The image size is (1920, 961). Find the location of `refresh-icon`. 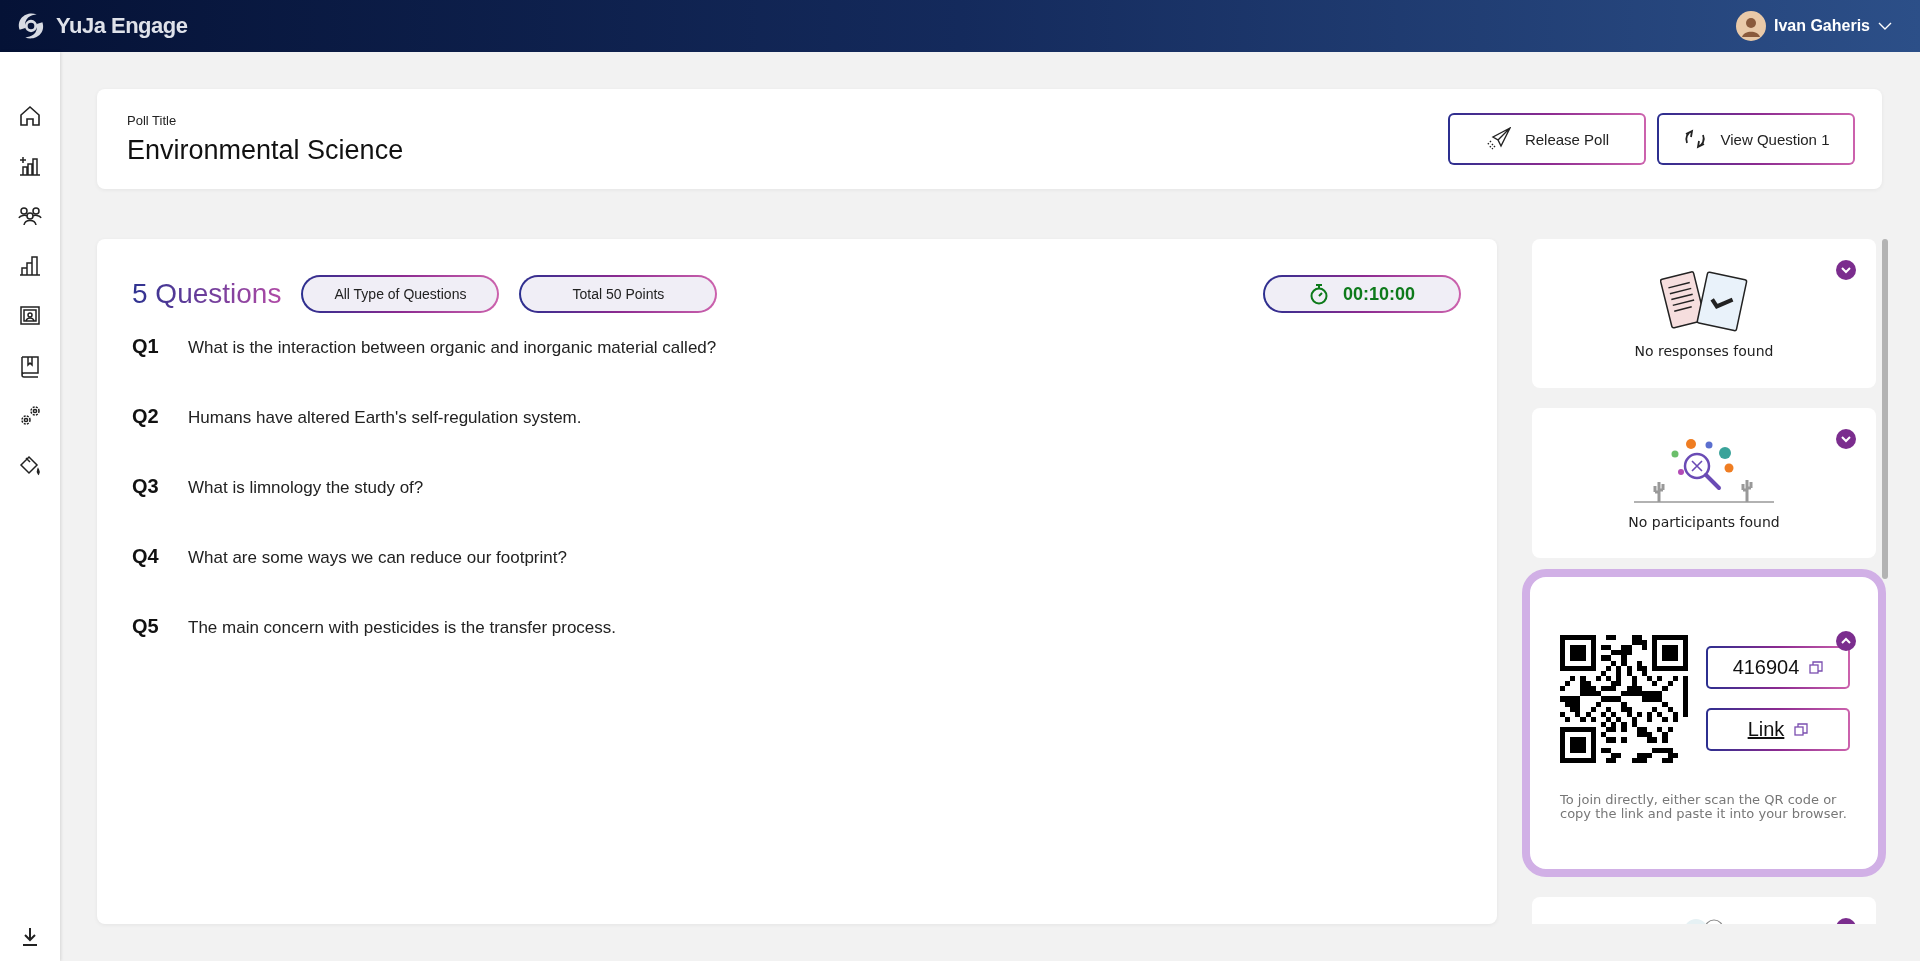

refresh-icon is located at coordinates (1694, 139).